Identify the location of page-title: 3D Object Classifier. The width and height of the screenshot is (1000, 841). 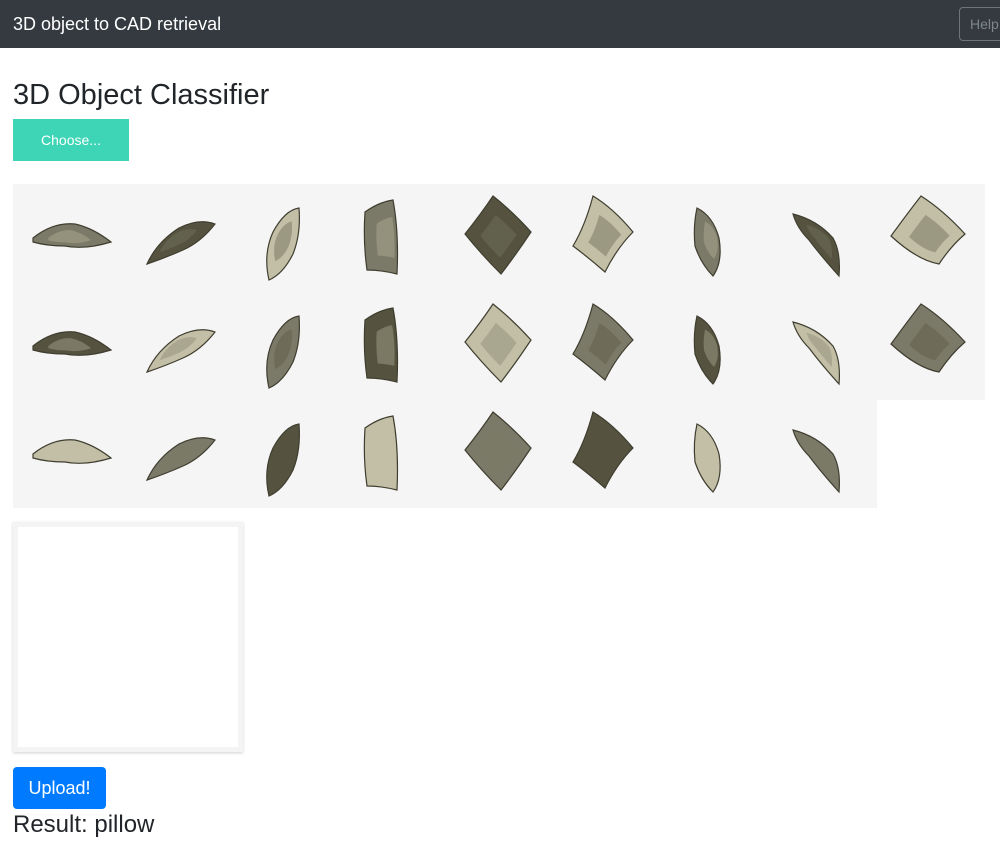
(141, 95).